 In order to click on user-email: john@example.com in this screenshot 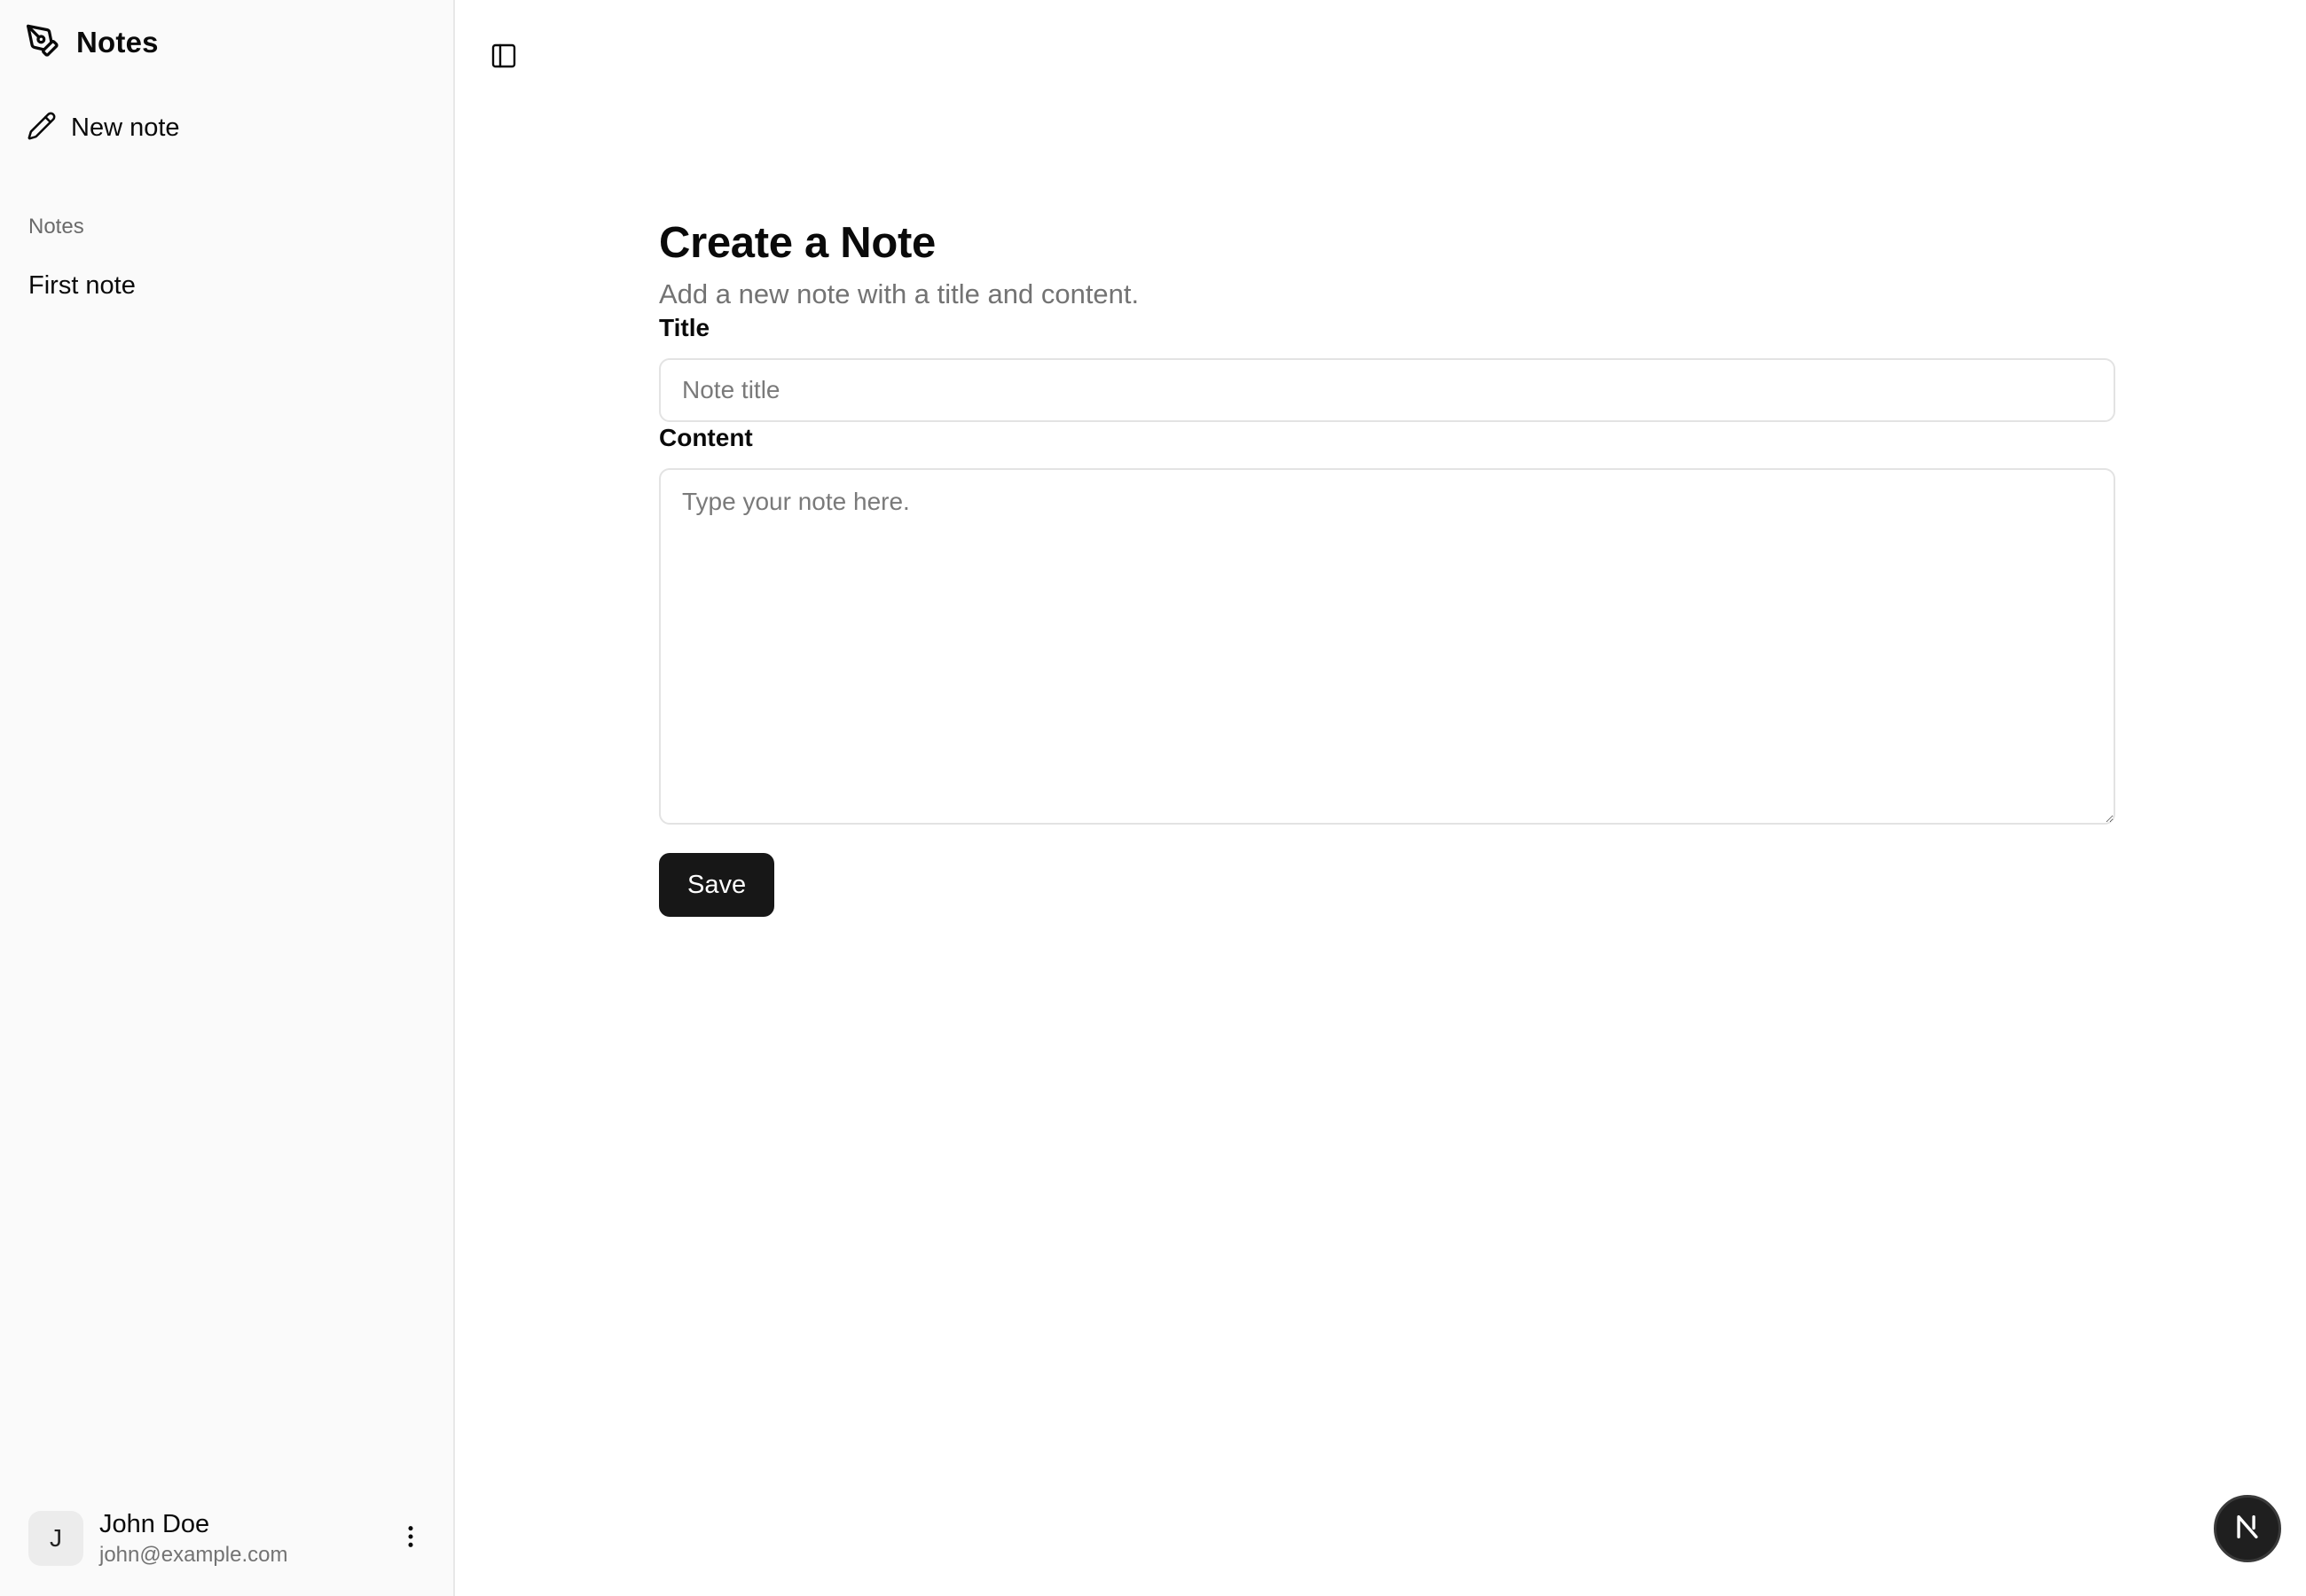, I will do `click(193, 1555)`.